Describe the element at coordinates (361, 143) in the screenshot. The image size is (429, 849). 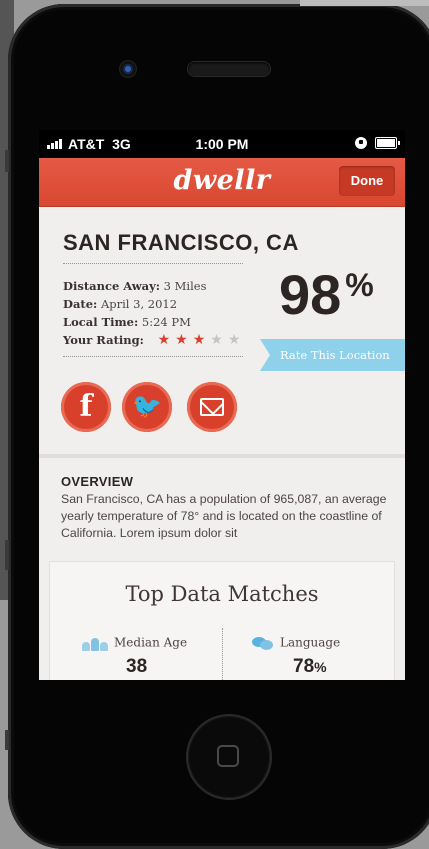
I see `orientation-lock-icon` at that location.